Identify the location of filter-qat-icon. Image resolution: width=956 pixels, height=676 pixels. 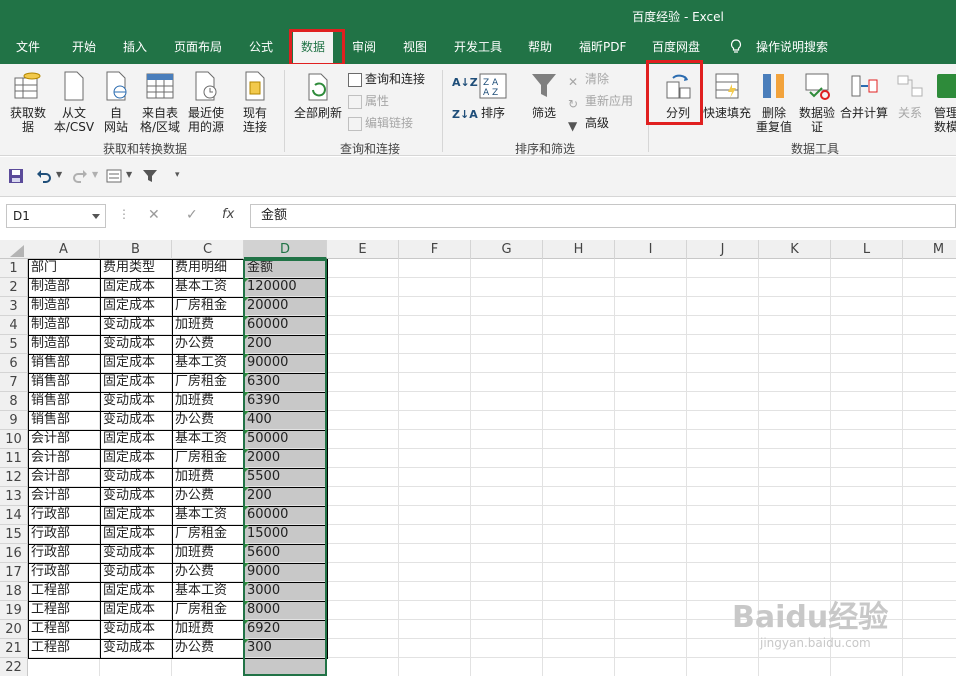
(150, 176).